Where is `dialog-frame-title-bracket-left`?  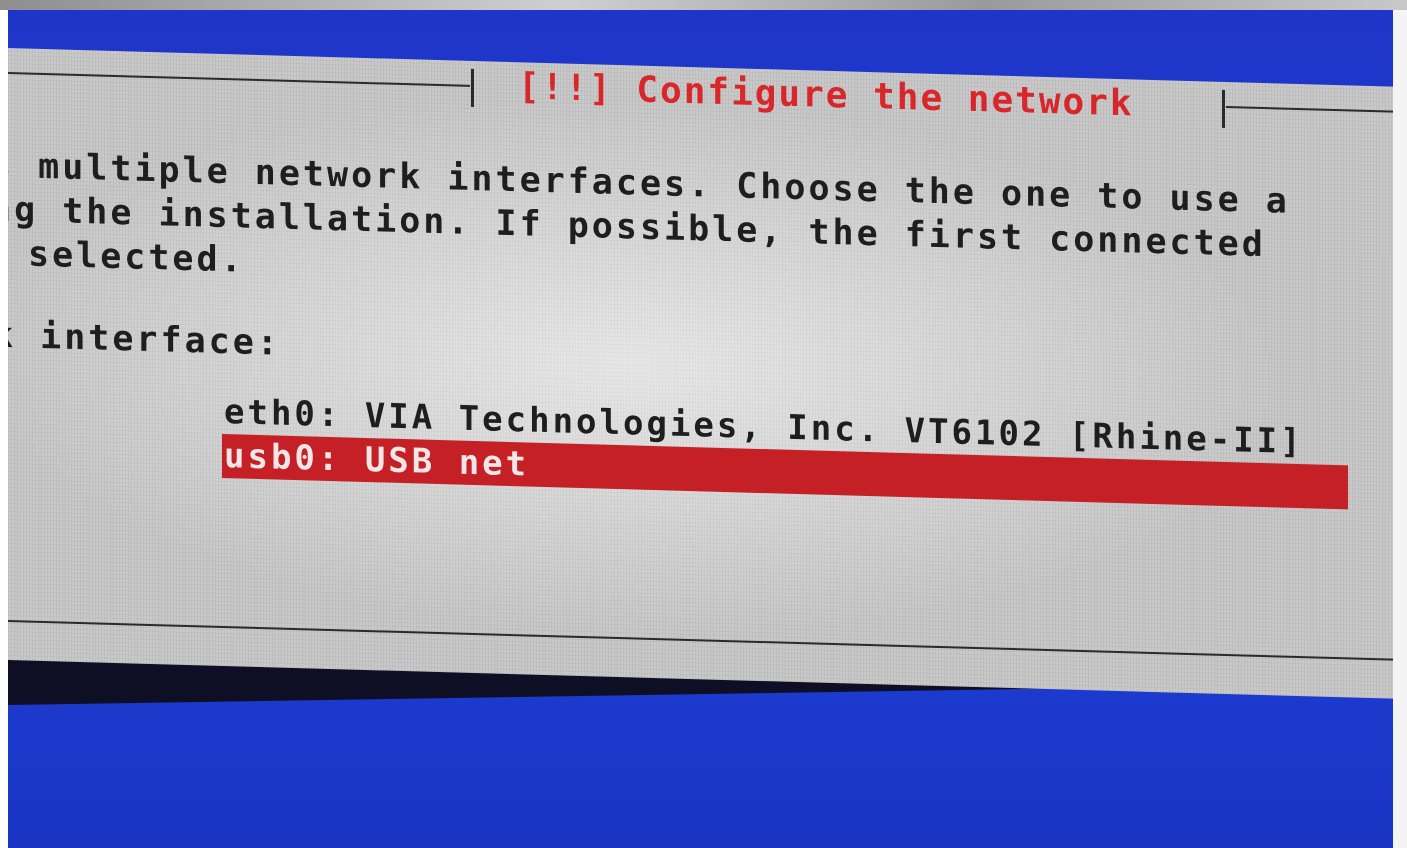
dialog-frame-title-bracket-left is located at coordinates (472, 88).